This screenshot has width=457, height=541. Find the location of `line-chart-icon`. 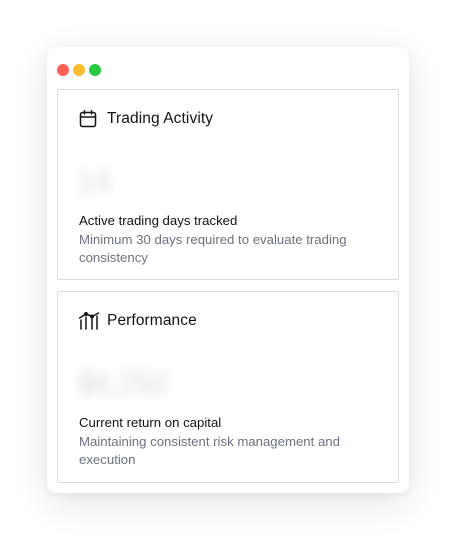

line-chart-icon is located at coordinates (89, 321).